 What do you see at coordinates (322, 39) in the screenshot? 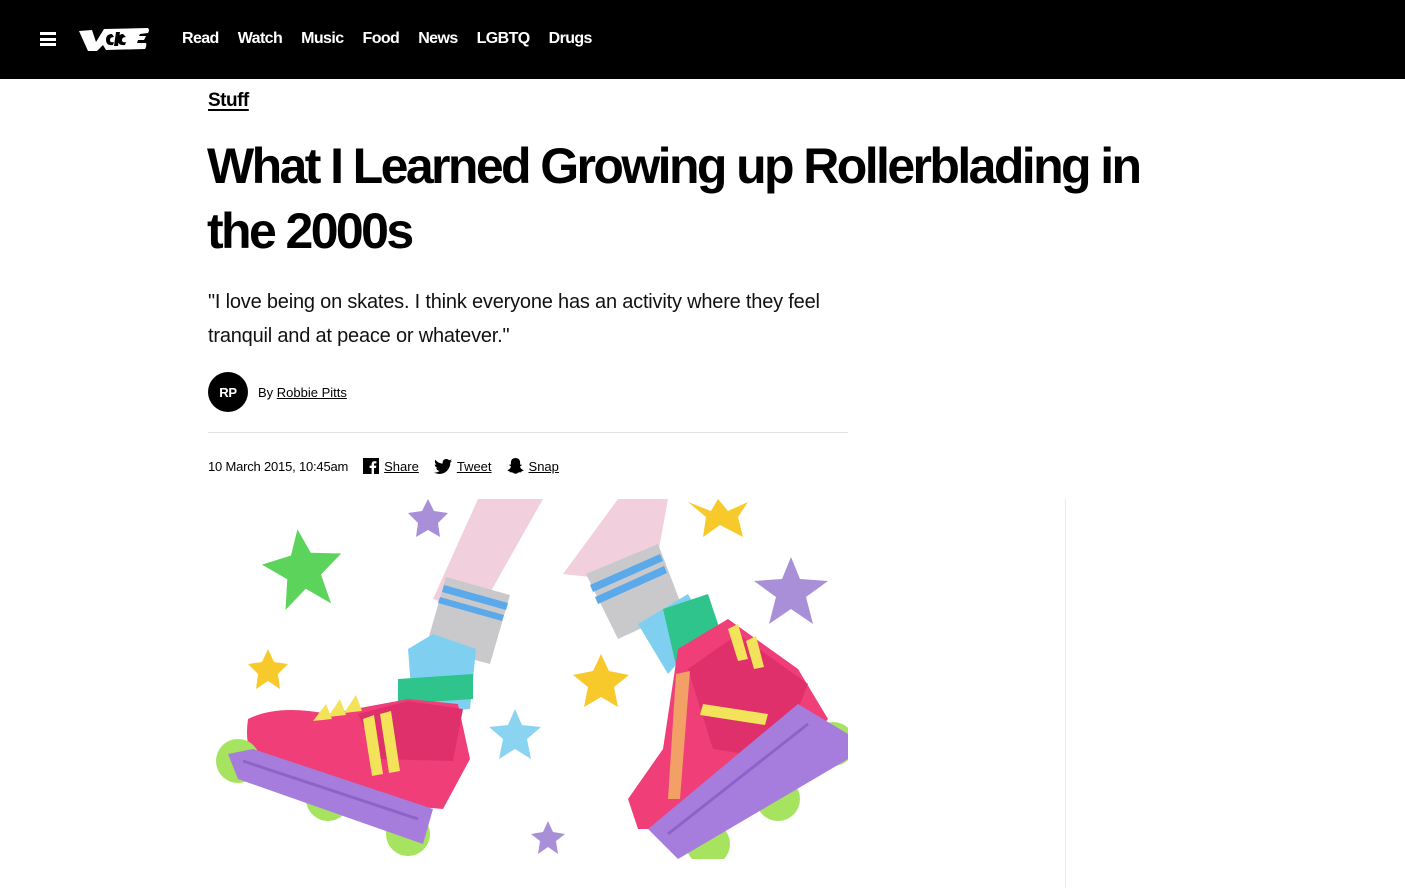
I see `nav-link-music: Music` at bounding box center [322, 39].